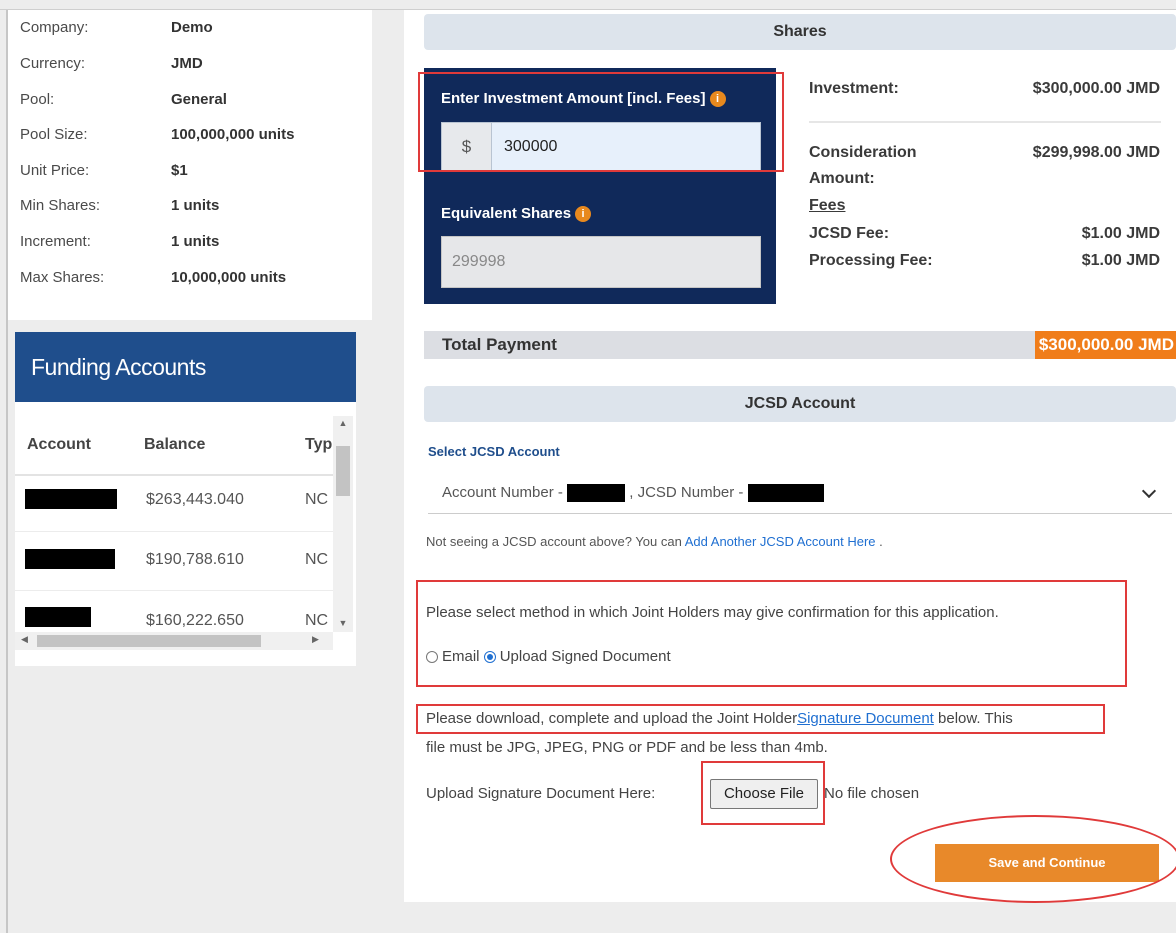 Image resolution: width=1176 pixels, height=933 pixels. I want to click on jcsd-account-select: Account Number - , JCSD Number -, so click(800, 493).